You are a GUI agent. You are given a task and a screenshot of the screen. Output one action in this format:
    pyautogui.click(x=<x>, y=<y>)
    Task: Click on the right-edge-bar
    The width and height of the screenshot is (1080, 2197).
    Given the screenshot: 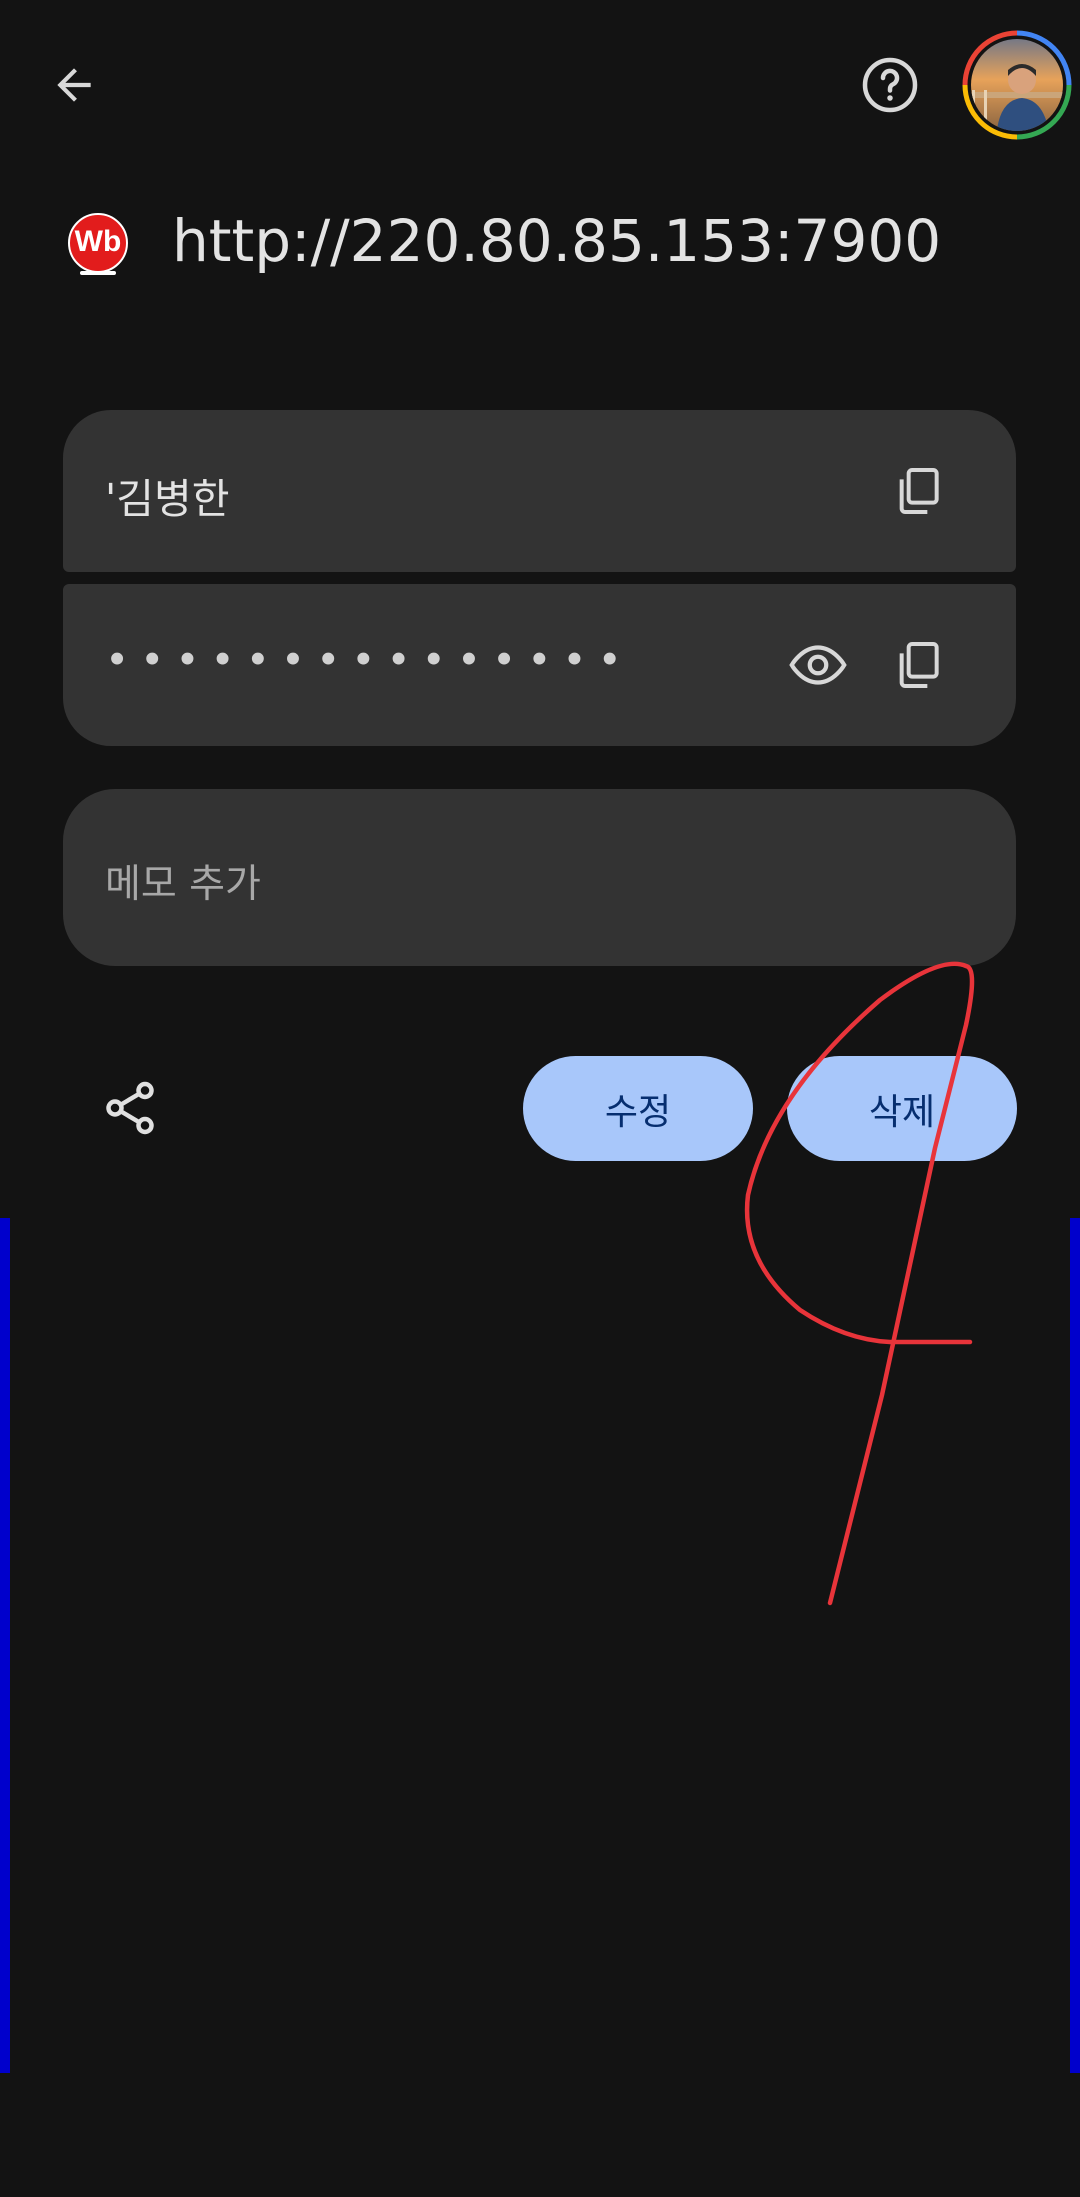 What is the action you would take?
    pyautogui.click(x=1075, y=1645)
    